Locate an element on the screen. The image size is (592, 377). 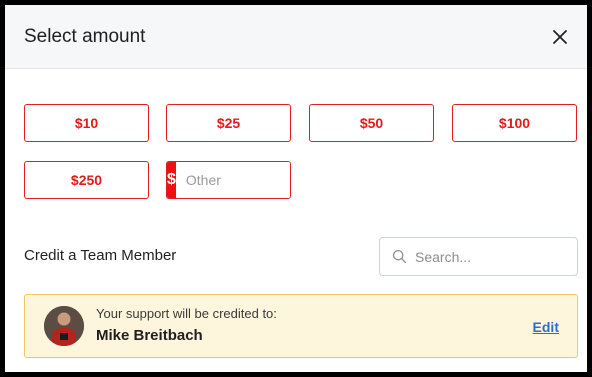
other-amount-field: $ is located at coordinates (228, 180).